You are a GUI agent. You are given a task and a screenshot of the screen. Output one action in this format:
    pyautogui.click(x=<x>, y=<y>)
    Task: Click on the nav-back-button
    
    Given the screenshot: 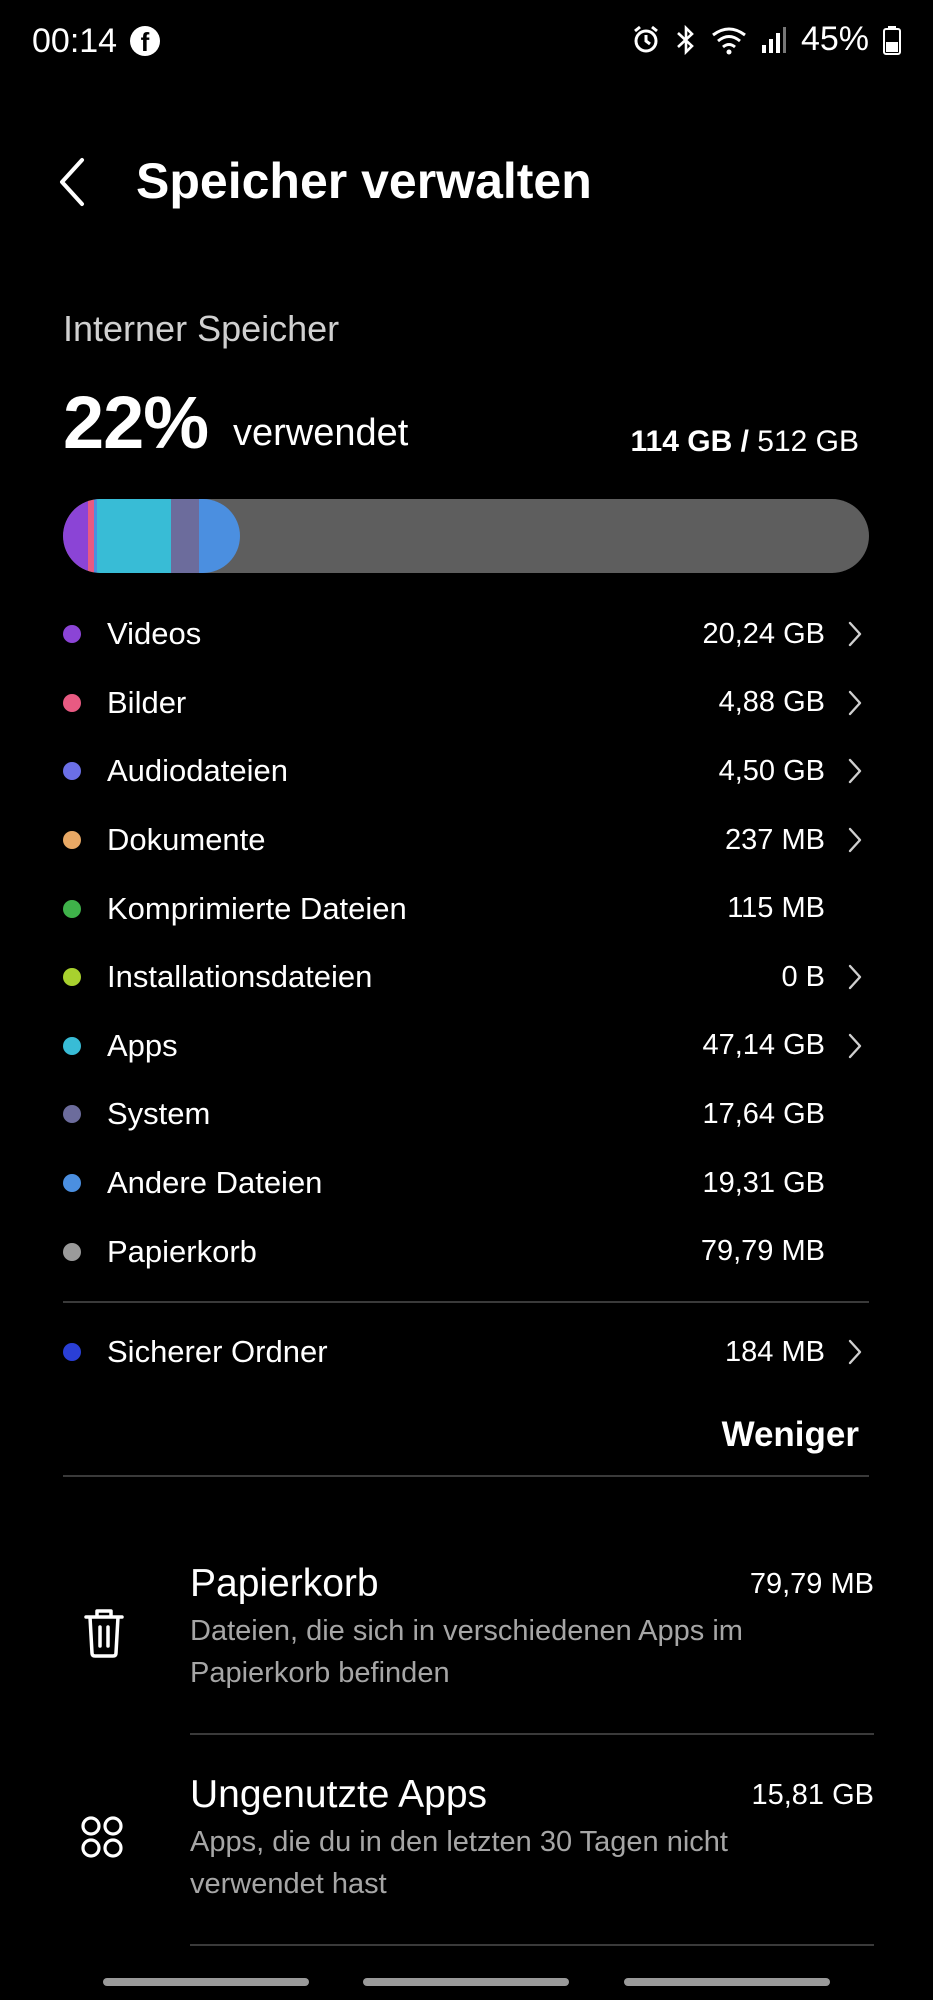 What is the action you would take?
    pyautogui.click(x=727, y=1982)
    